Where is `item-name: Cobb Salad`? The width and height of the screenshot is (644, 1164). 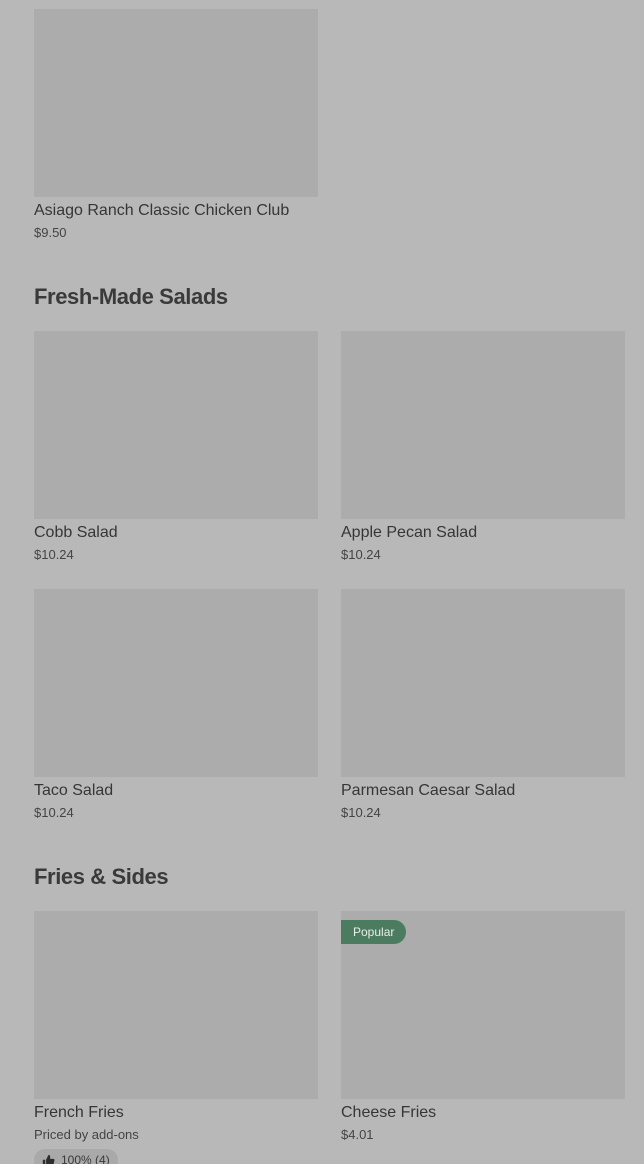 item-name: Cobb Salad is located at coordinates (76, 532).